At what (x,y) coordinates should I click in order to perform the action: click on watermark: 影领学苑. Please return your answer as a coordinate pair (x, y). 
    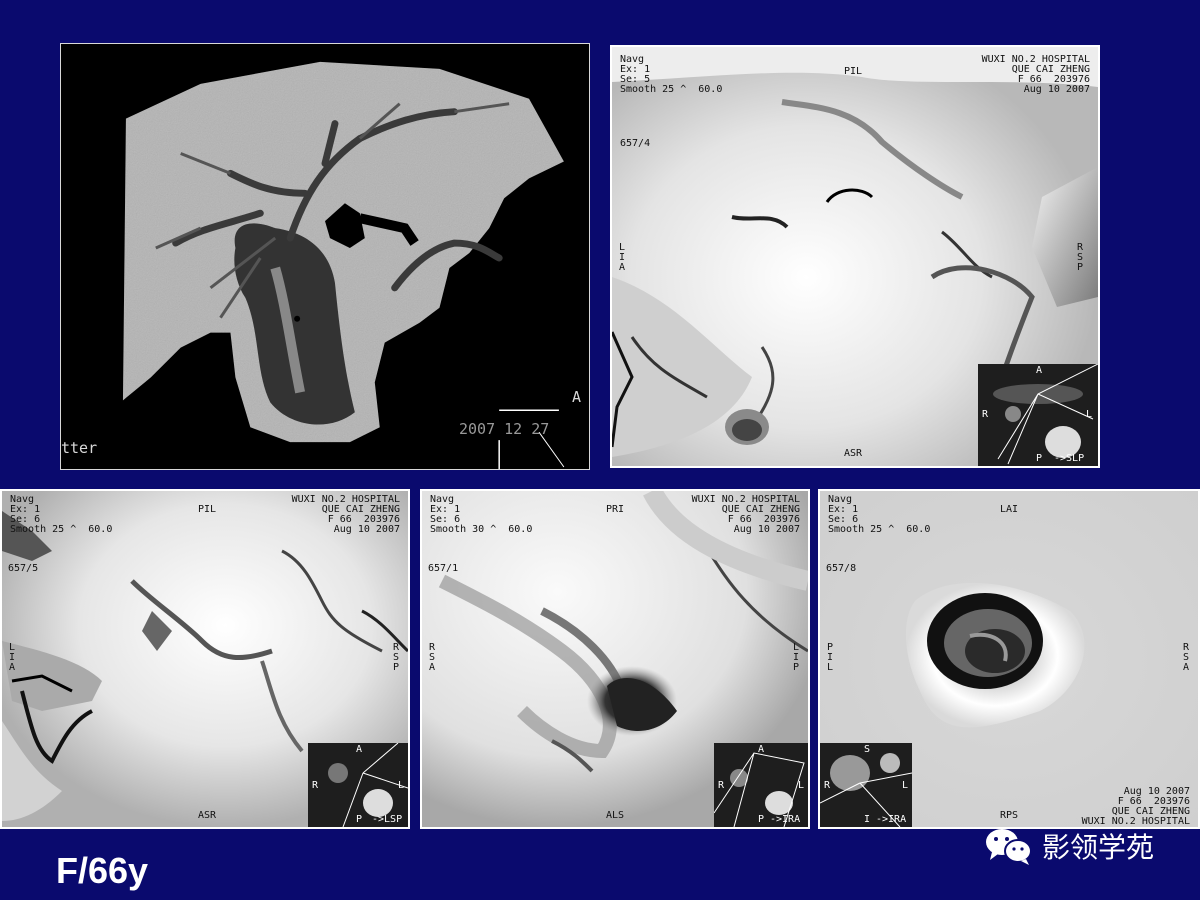
    Looking at the image, I should click on (1069, 846).